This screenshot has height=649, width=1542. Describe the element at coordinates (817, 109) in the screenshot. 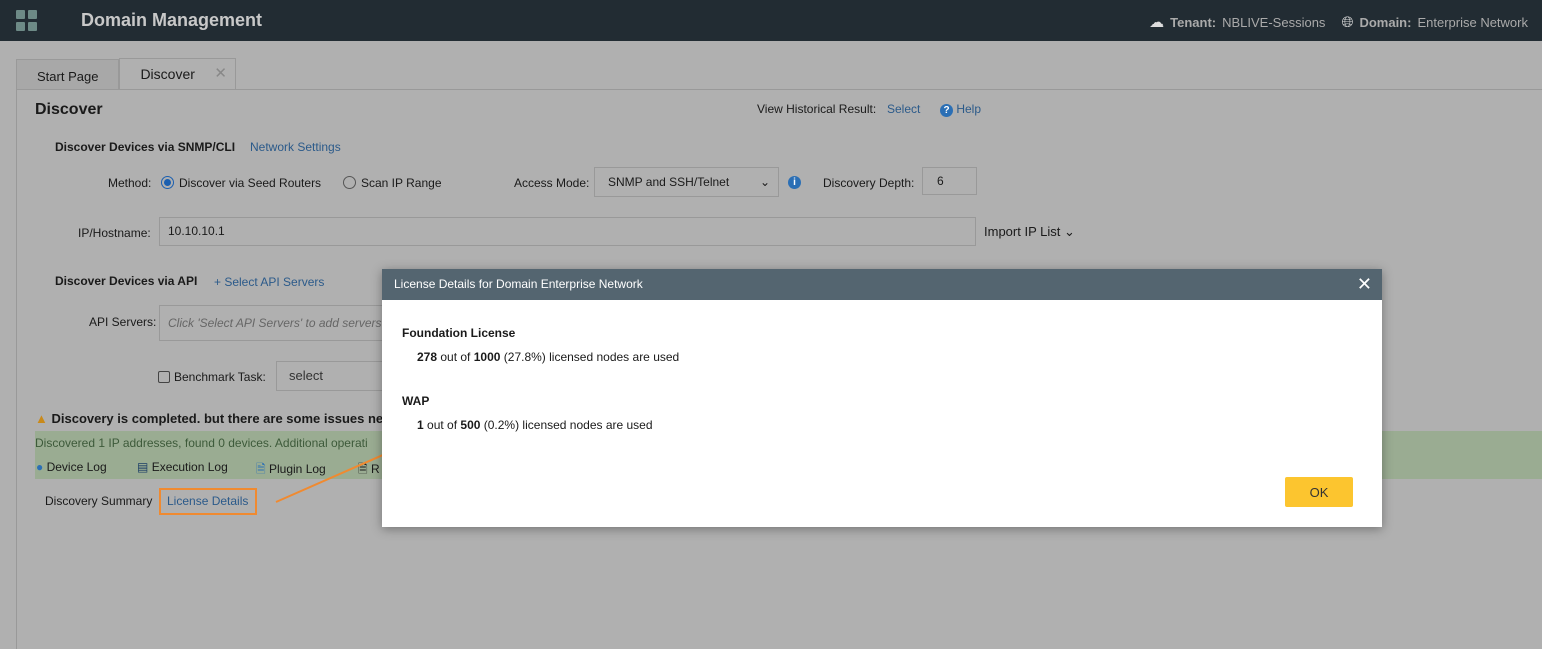

I see `view-historical-label: View Historical Result:` at that location.